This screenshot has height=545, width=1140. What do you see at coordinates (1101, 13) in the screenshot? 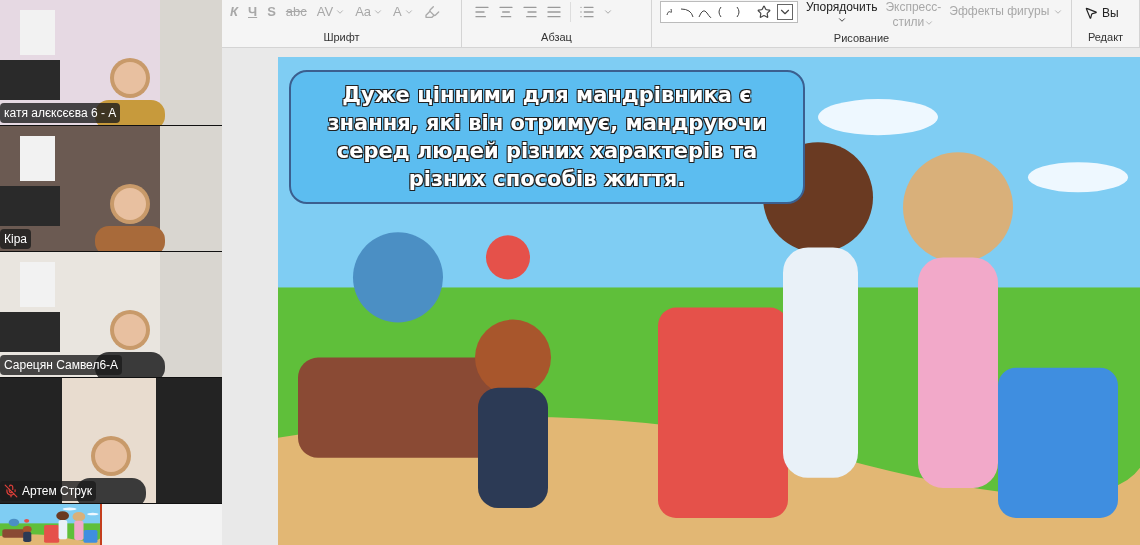
I see `select-button: Вы` at bounding box center [1101, 13].